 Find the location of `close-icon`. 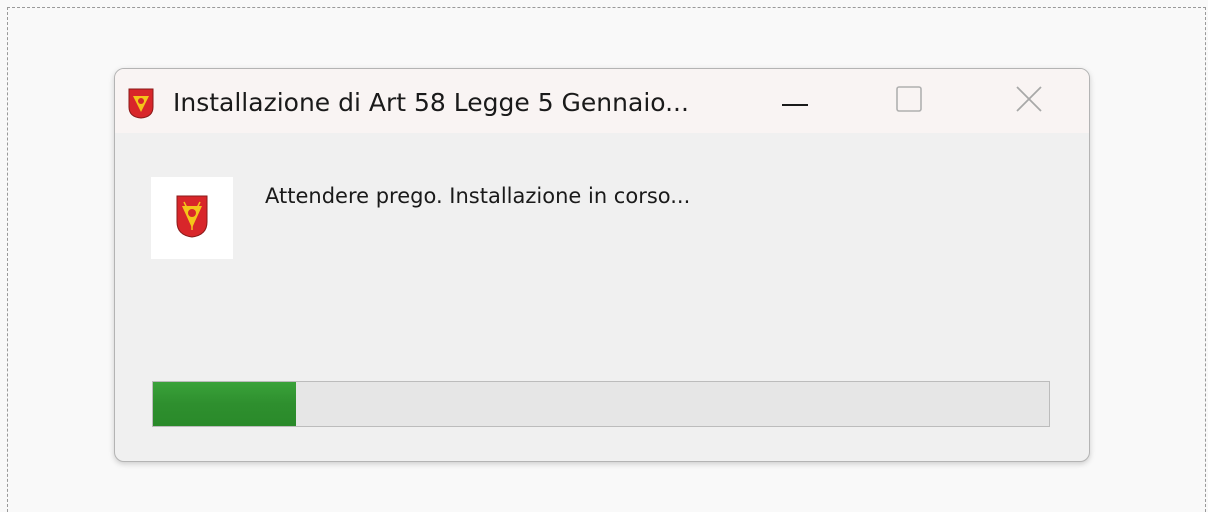

close-icon is located at coordinates (1029, 101).